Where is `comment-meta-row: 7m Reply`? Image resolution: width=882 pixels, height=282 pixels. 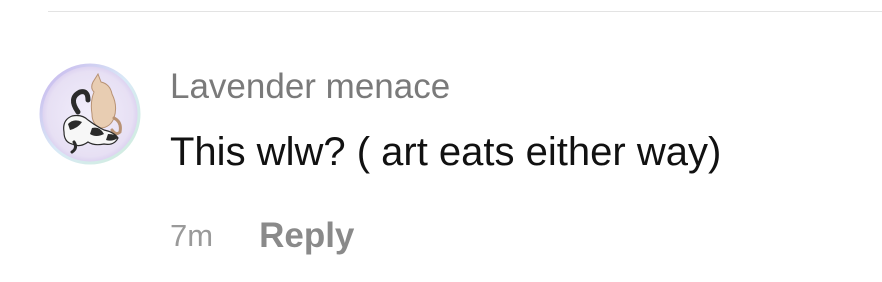 comment-meta-row: 7m Reply is located at coordinates (262, 236).